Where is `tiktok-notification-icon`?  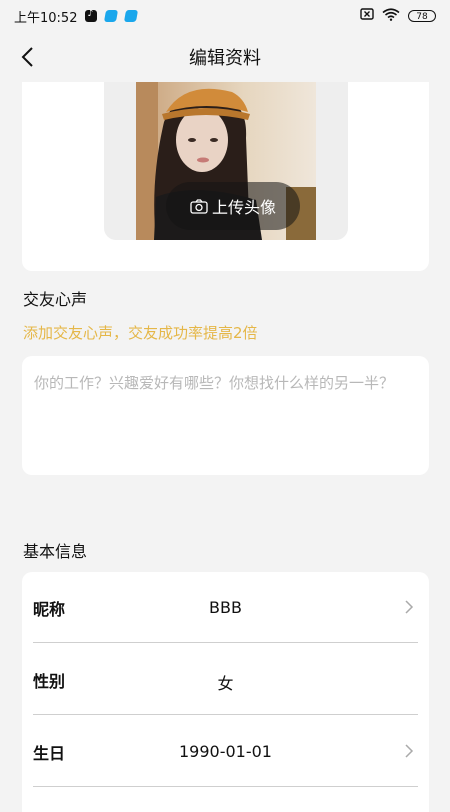
tiktok-notification-icon is located at coordinates (91, 15).